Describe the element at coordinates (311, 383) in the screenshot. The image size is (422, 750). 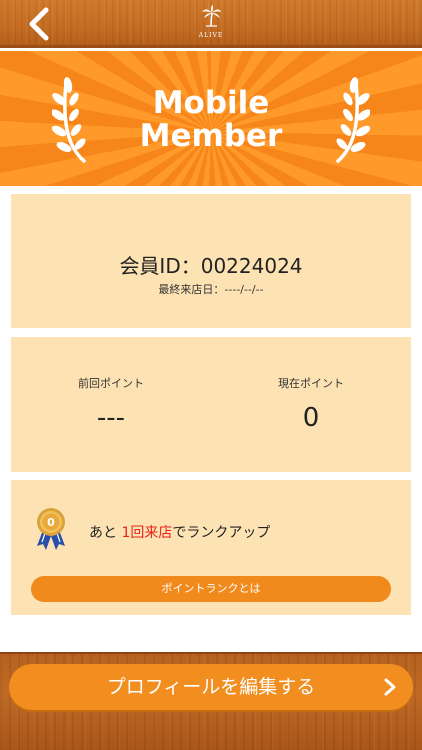
I see `current-points-label: 現在ポイント` at that location.